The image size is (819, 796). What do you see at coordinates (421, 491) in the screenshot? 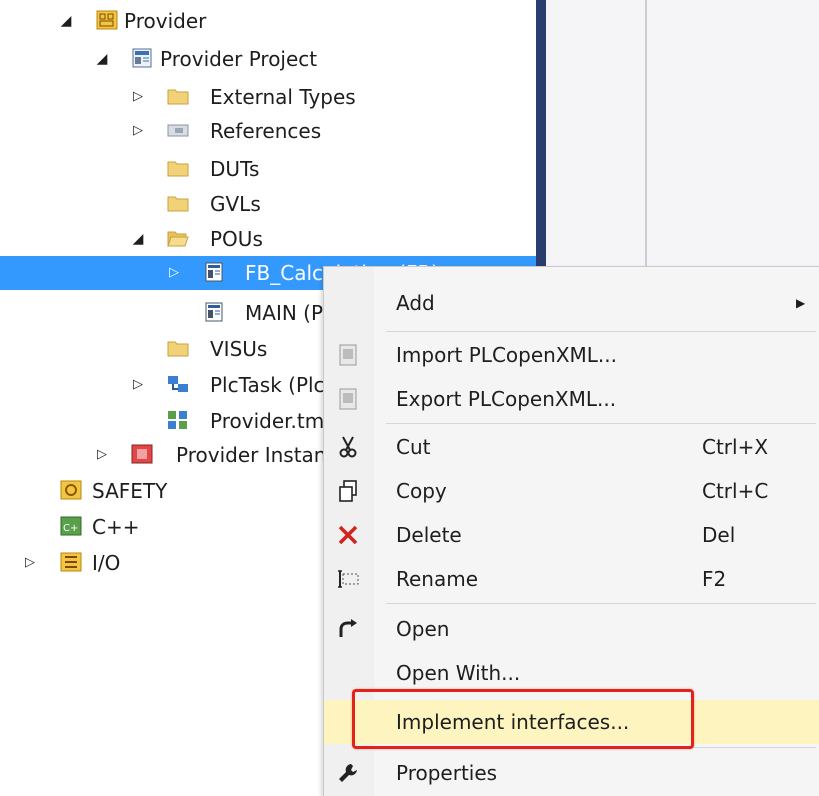
I see `menu-item-label: Copy` at bounding box center [421, 491].